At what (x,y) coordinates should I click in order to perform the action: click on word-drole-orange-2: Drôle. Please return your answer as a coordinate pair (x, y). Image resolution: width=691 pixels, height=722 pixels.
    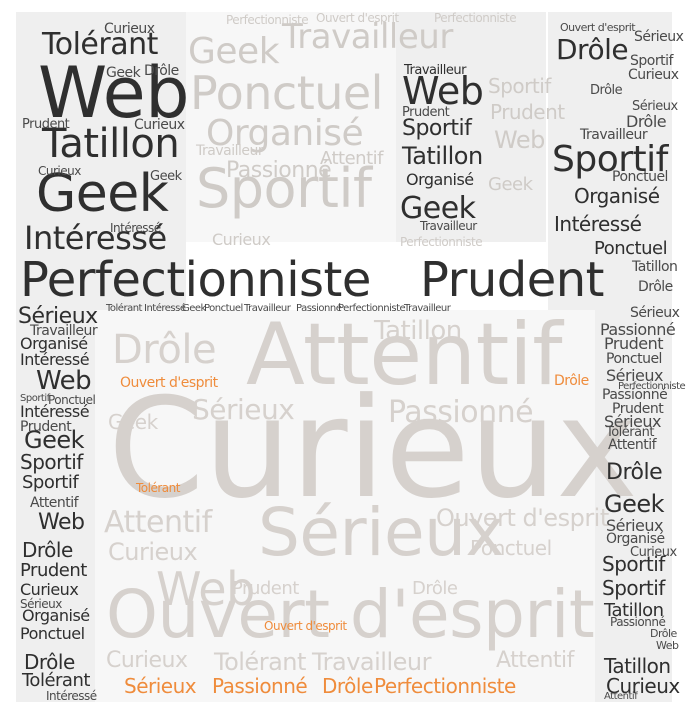
    Looking at the image, I should click on (571, 381).